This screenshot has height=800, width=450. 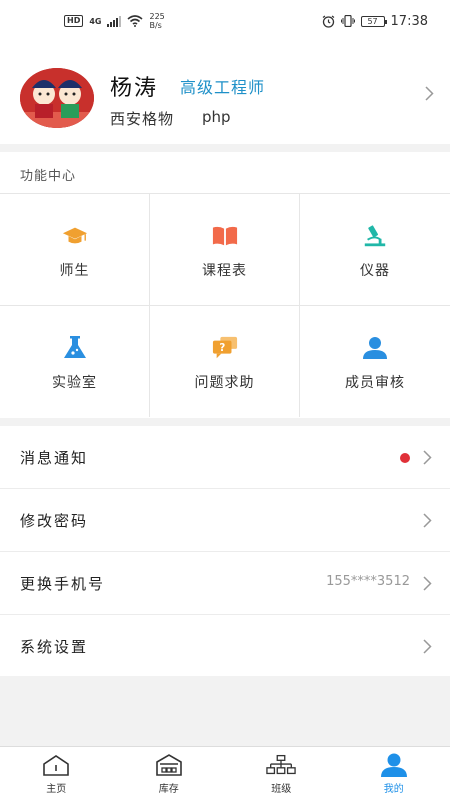 I want to click on function-label: 仪器, so click(x=375, y=271).